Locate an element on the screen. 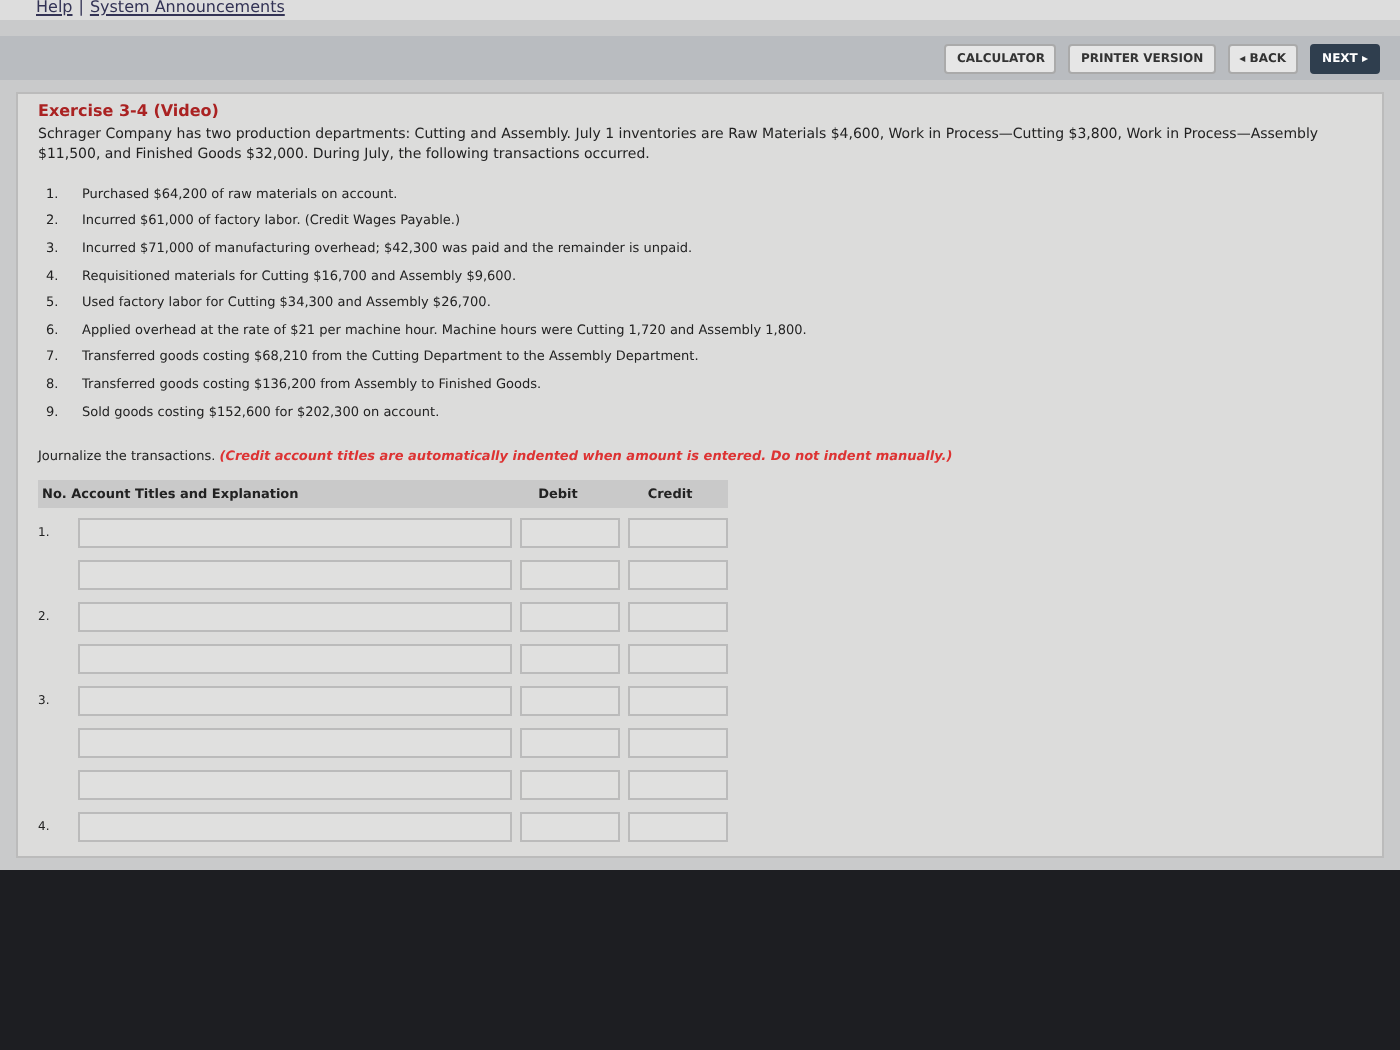 This screenshot has width=1400, height=1050. announcements-link: System Announcements is located at coordinates (187, 10).